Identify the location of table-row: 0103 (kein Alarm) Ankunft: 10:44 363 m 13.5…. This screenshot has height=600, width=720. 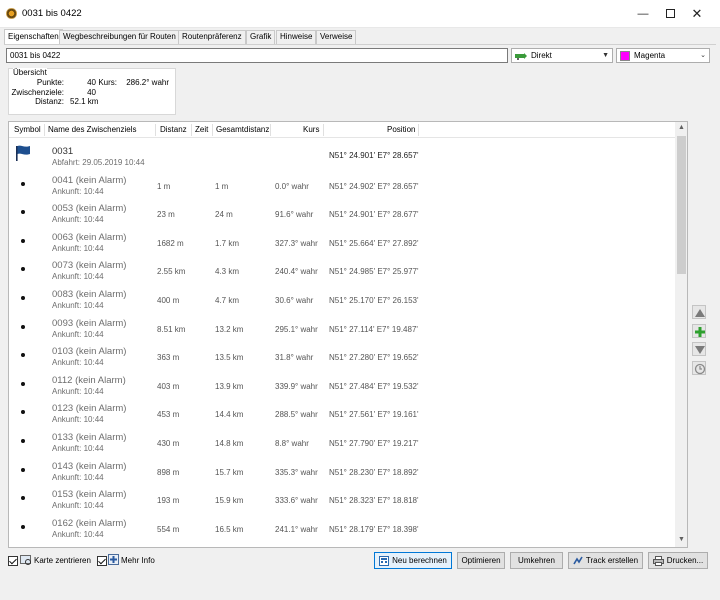
(342, 356).